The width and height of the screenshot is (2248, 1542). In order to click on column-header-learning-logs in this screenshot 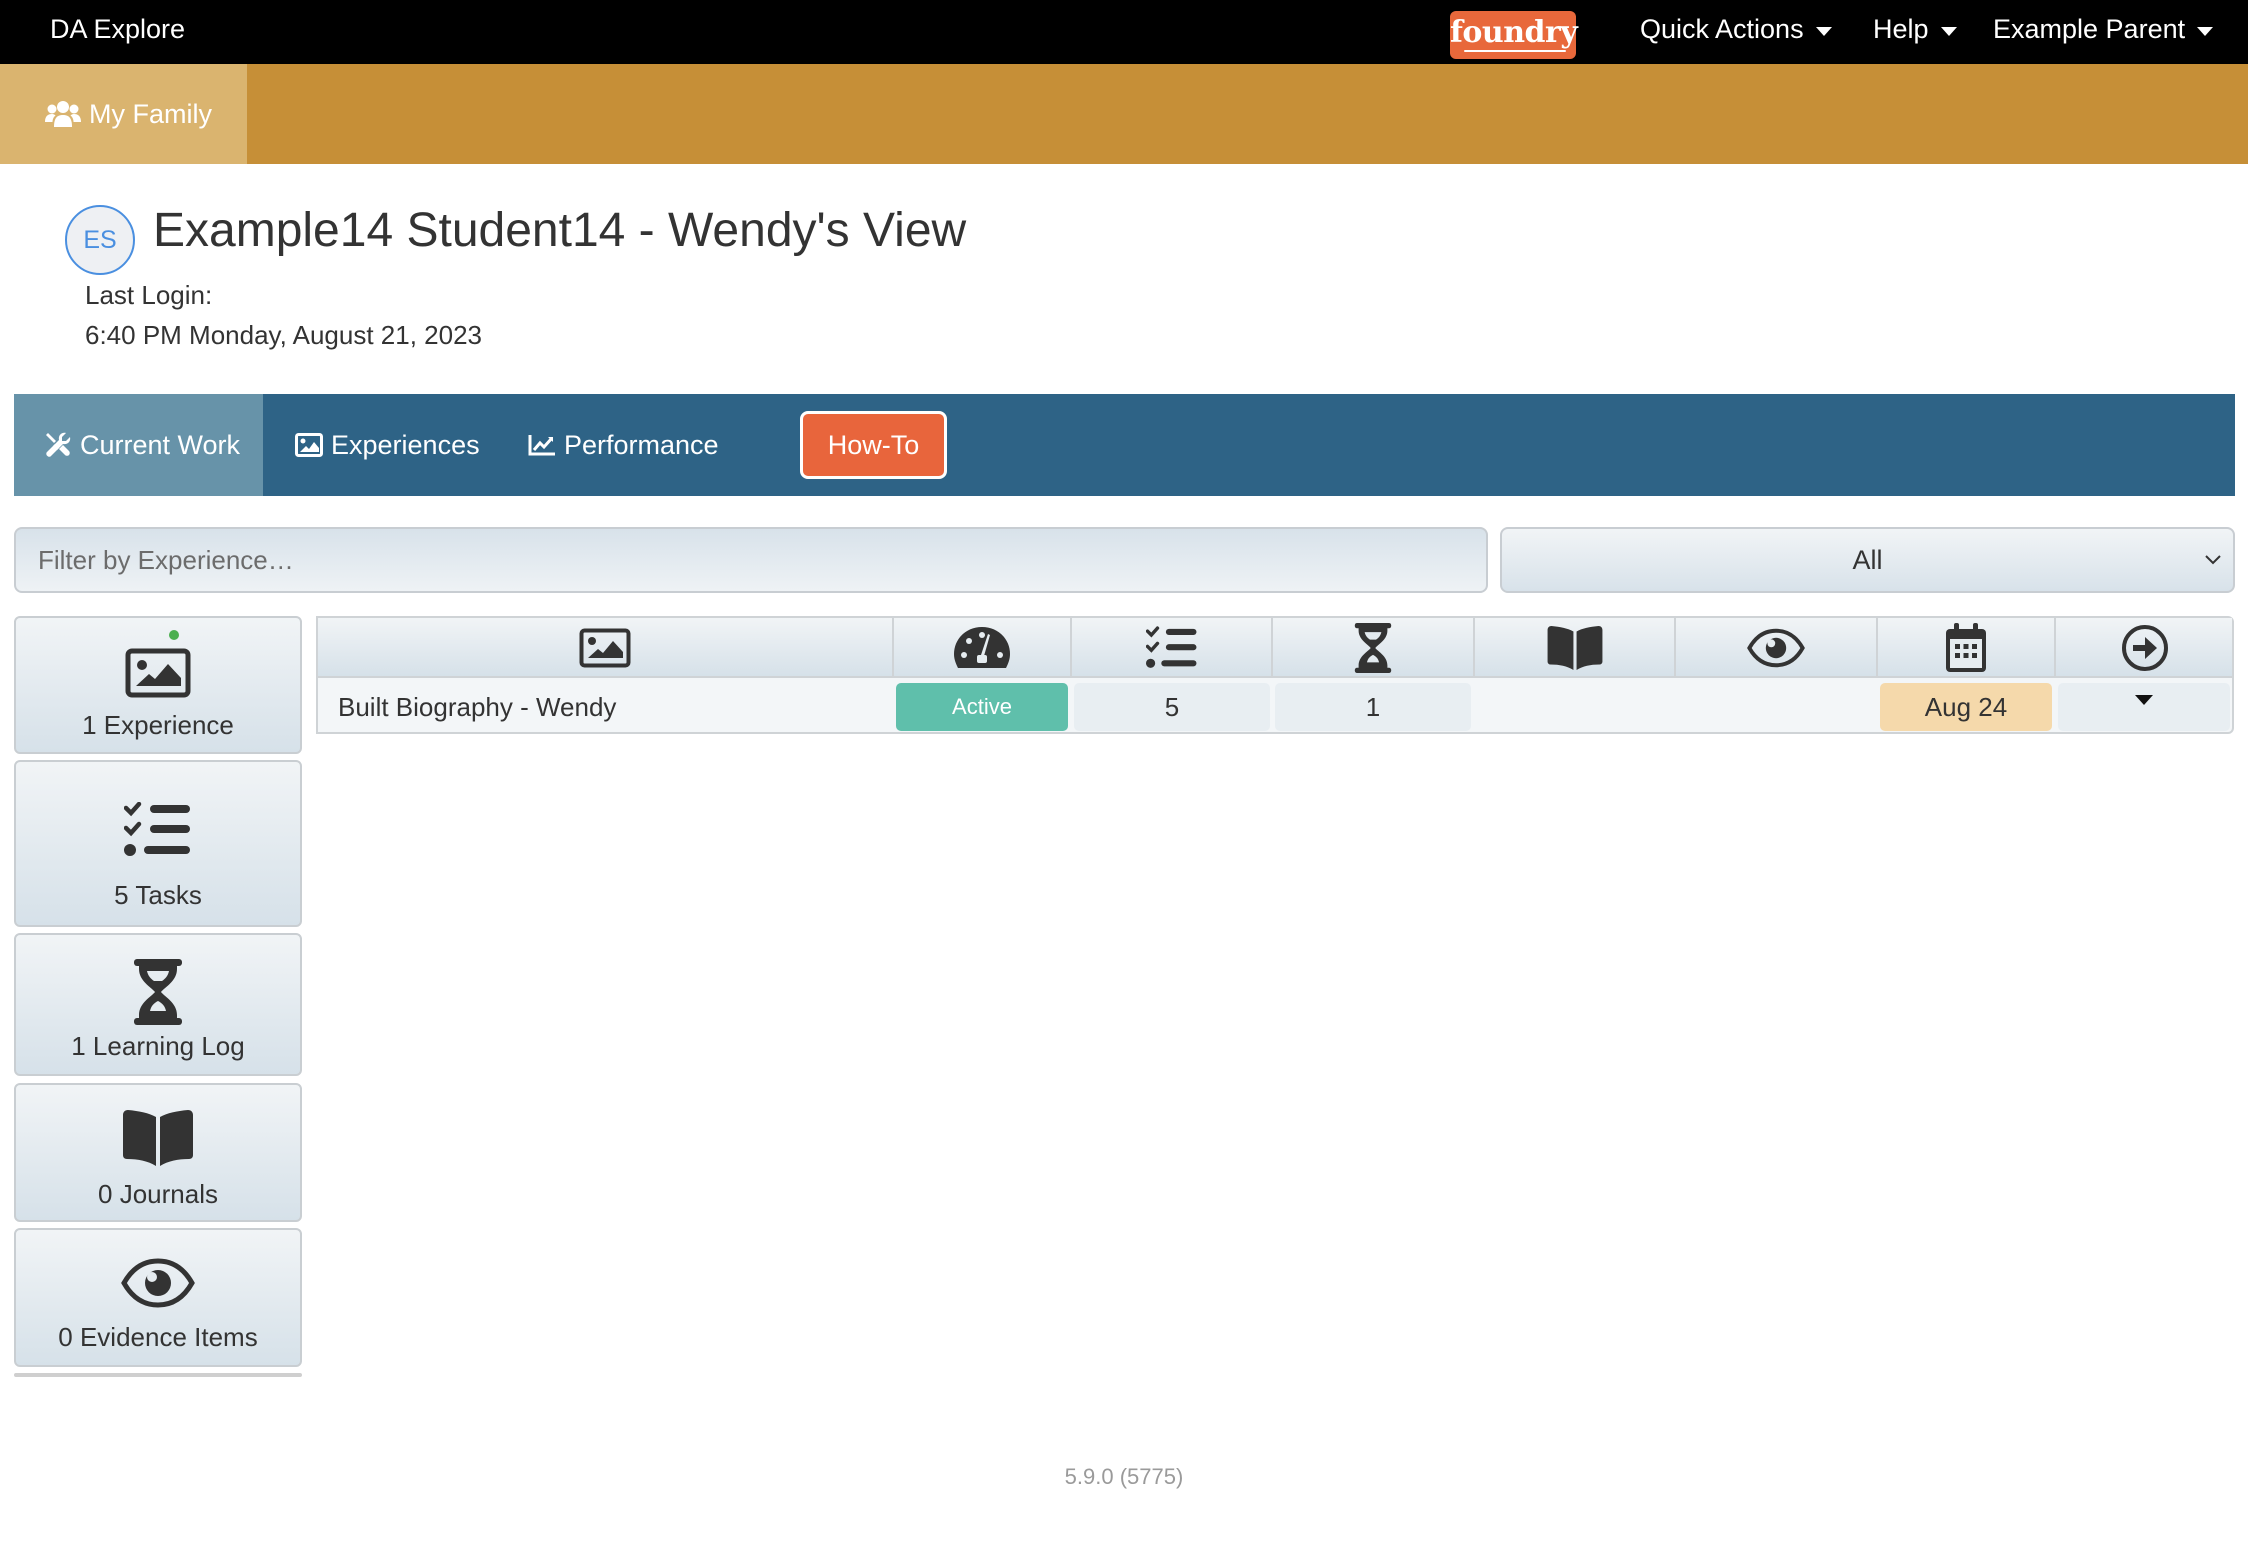, I will do `click(1374, 648)`.